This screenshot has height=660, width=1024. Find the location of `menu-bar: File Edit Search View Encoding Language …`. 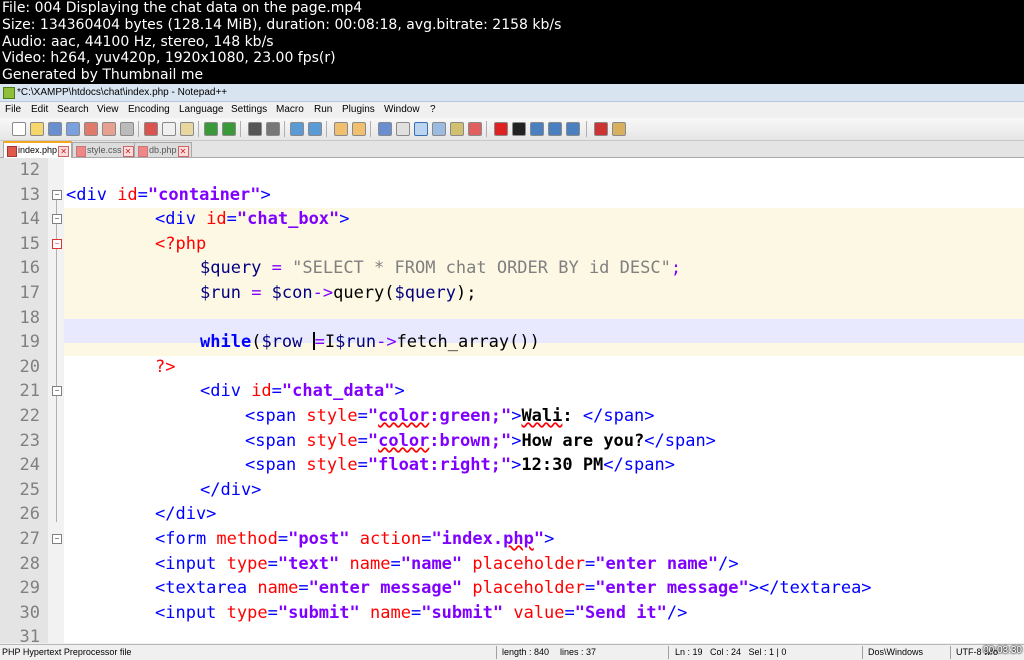

menu-bar: File Edit Search View Encoding Language … is located at coordinates (512, 110).